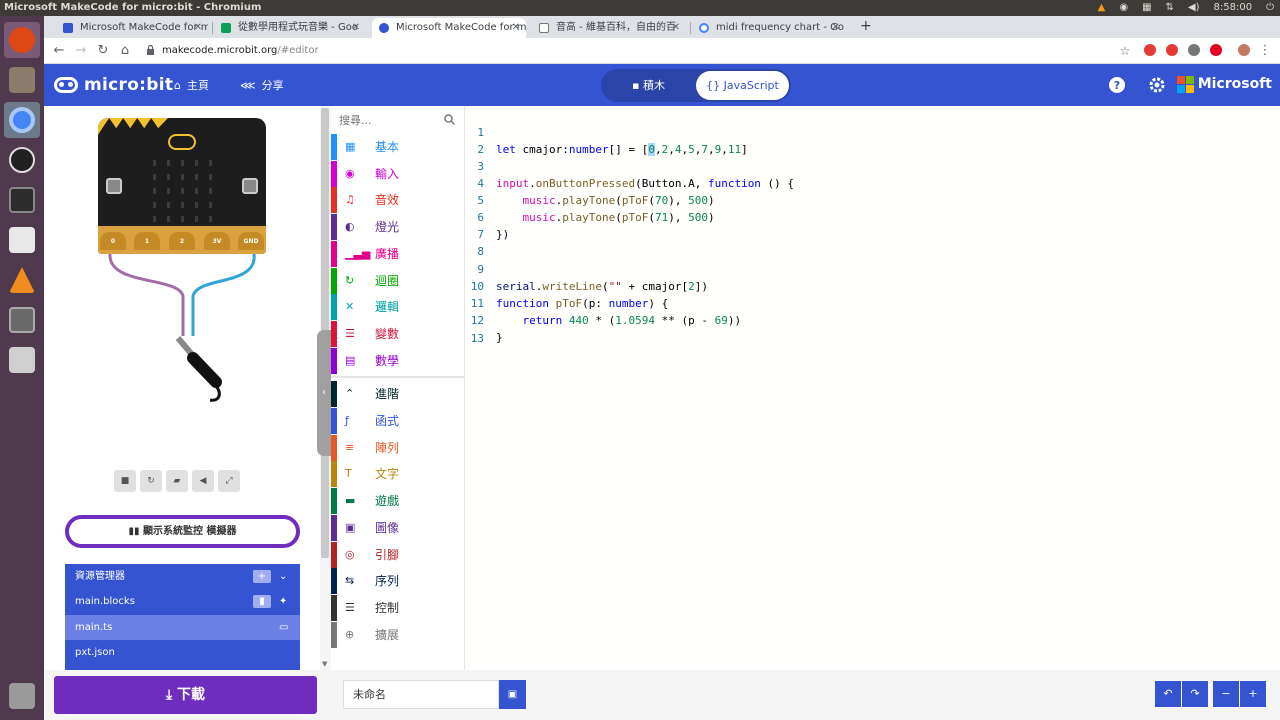 This screenshot has height=720, width=1280. I want to click on browser-tab: Microsoft MakeCode for m ✕, so click(132, 28).